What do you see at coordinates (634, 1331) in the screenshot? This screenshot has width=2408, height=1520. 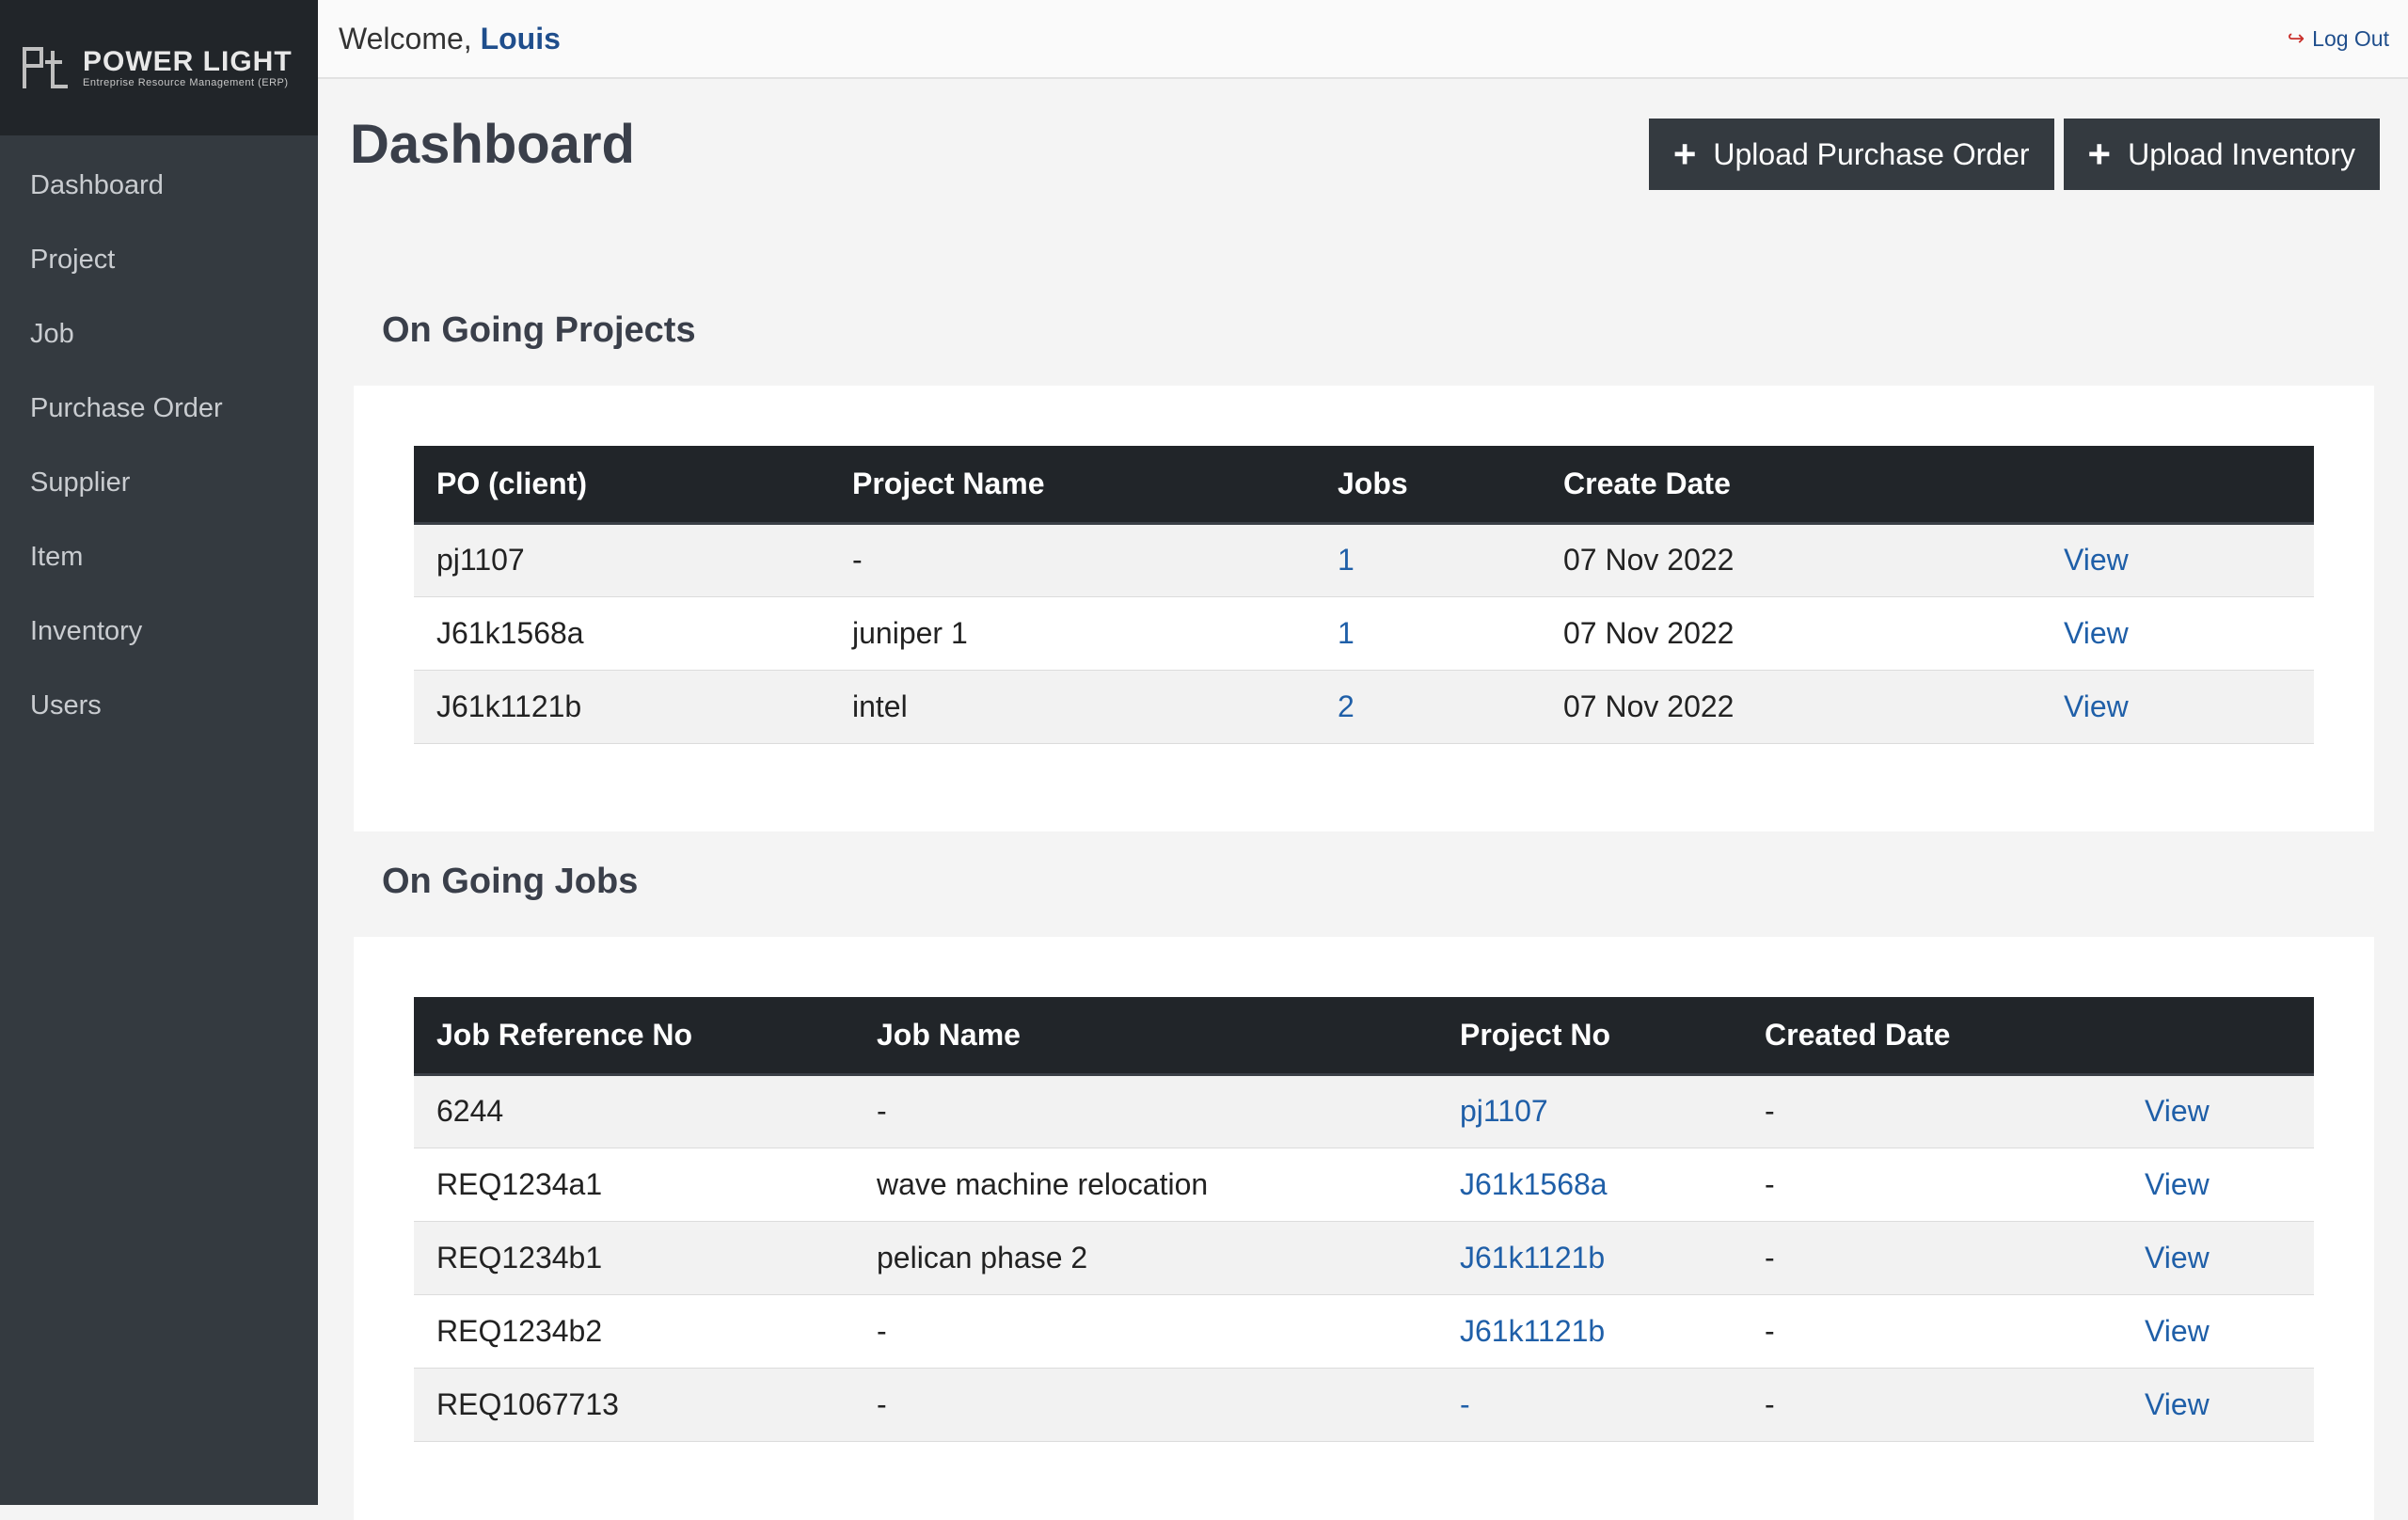 I see `job-ref-cell: REQ1234b2` at bounding box center [634, 1331].